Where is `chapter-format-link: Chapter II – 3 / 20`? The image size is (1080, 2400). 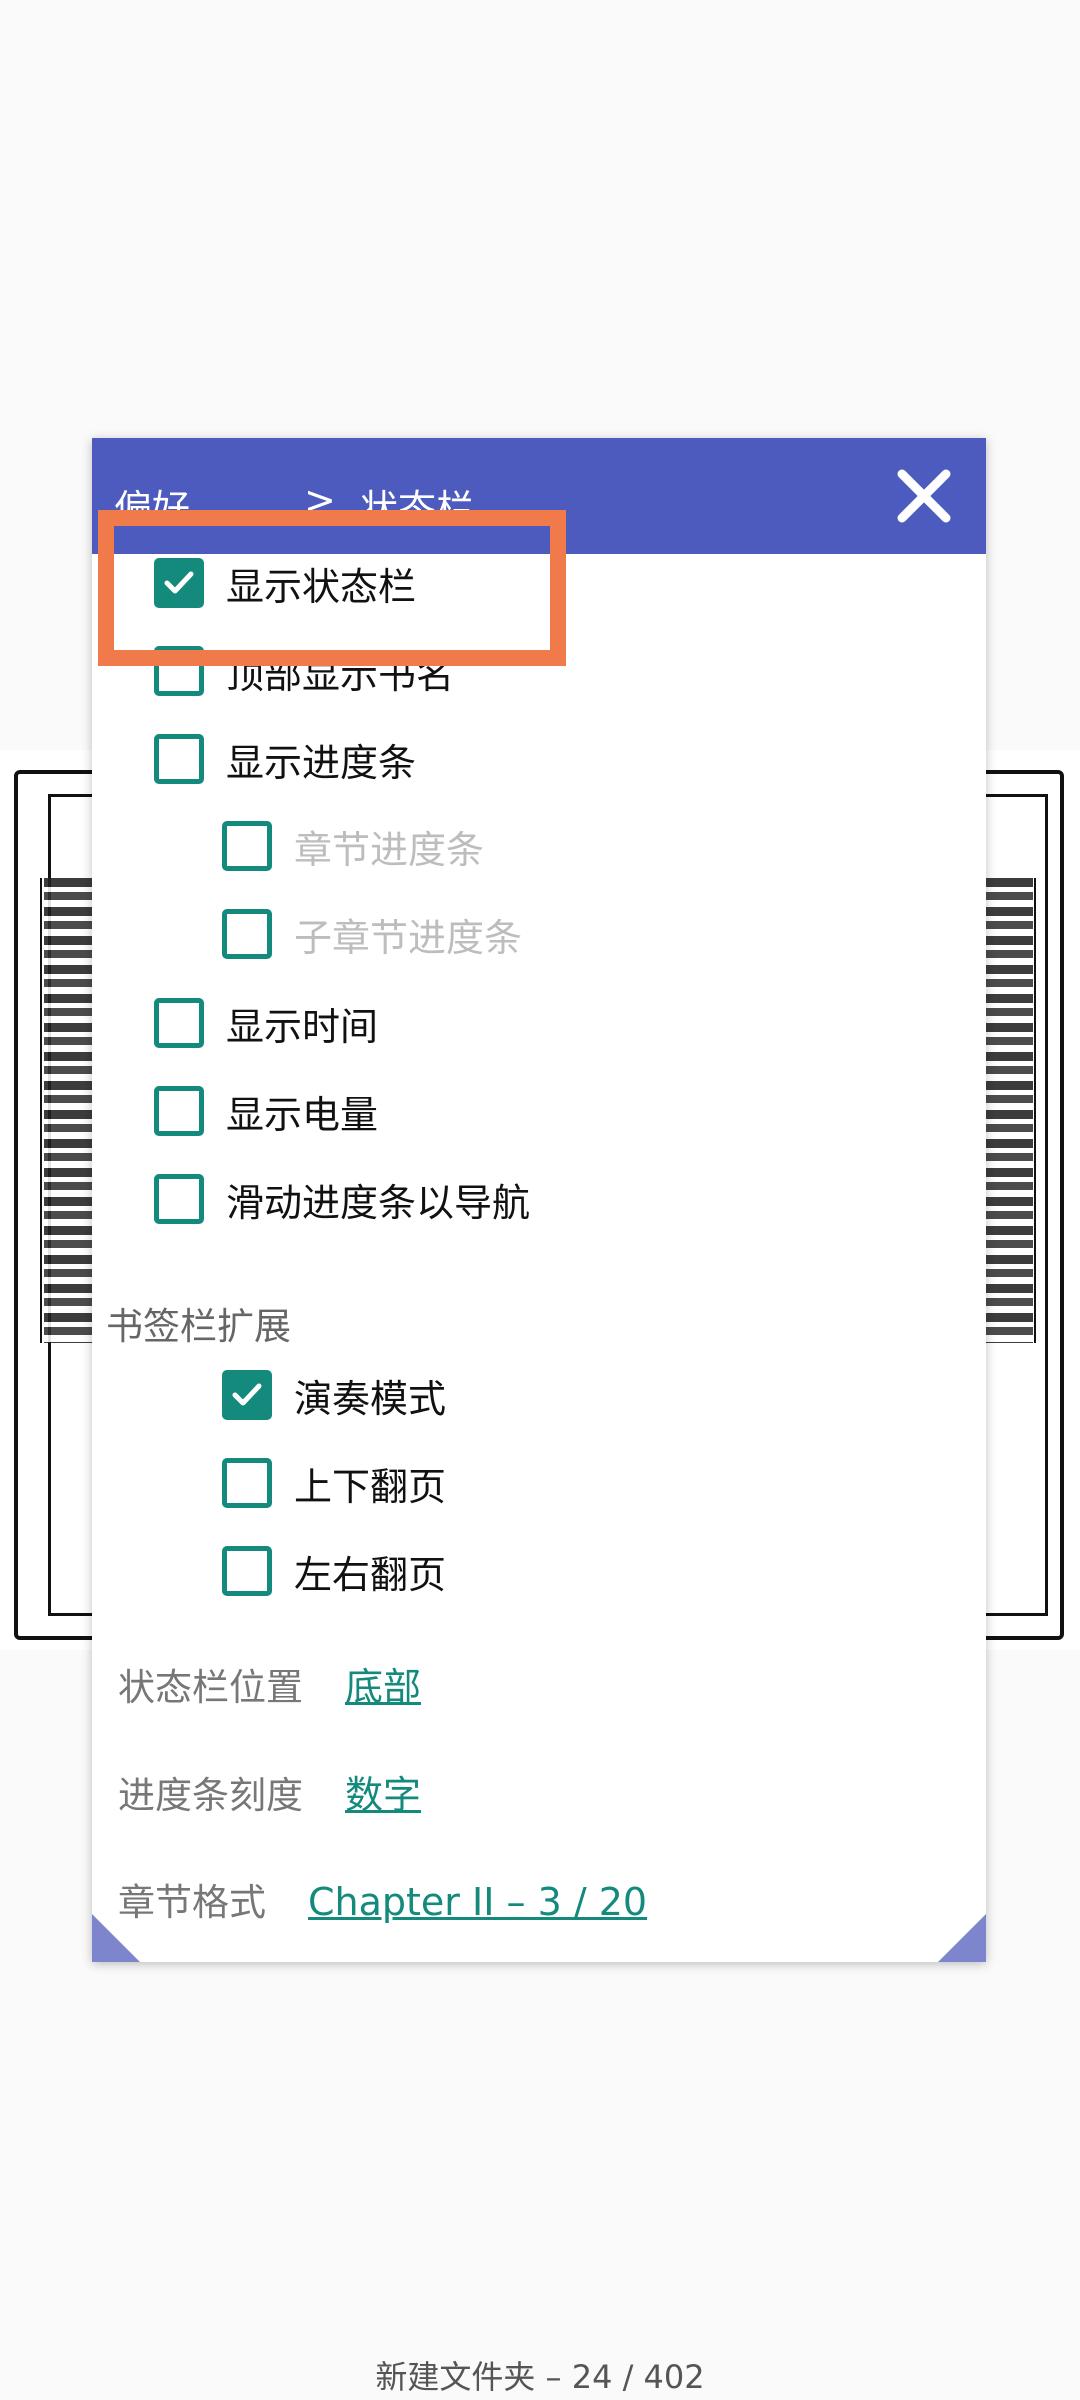 chapter-format-link: Chapter II – 3 / 20 is located at coordinates (477, 1902).